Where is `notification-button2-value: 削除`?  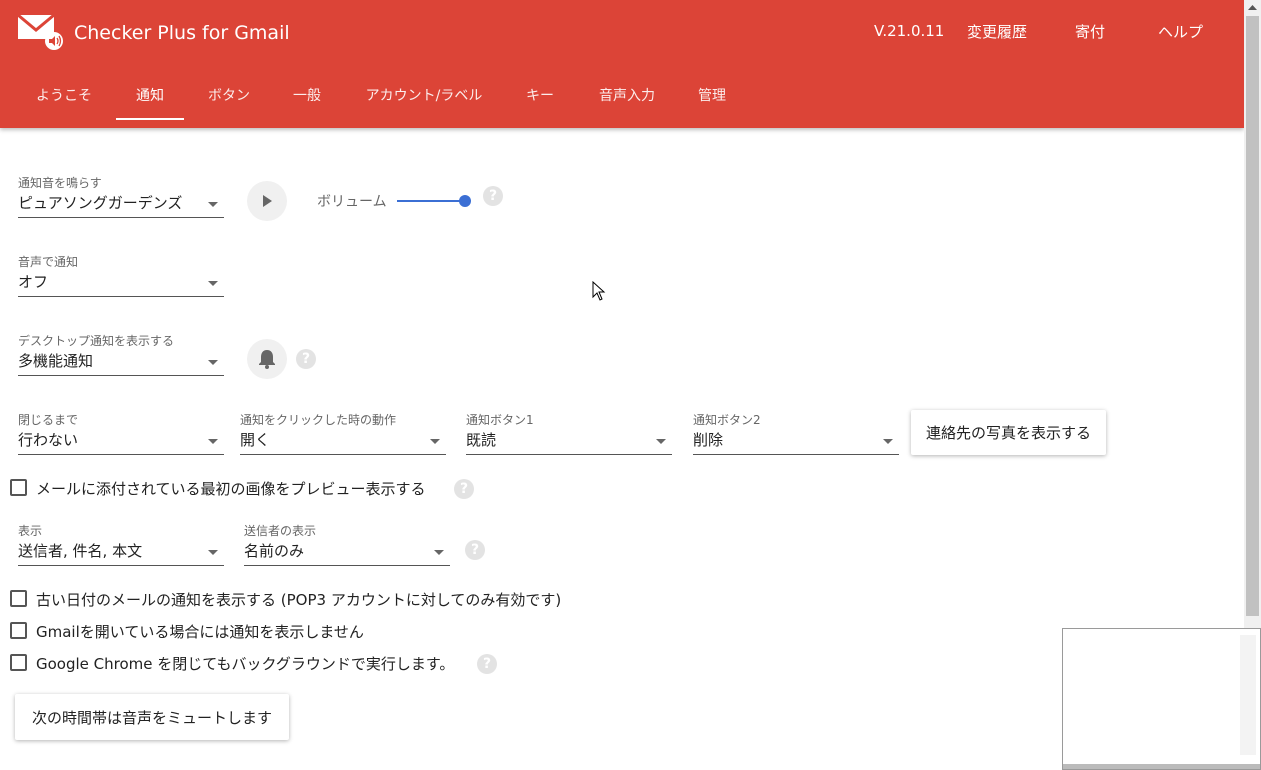
notification-button2-value: 削除 is located at coordinates (708, 440).